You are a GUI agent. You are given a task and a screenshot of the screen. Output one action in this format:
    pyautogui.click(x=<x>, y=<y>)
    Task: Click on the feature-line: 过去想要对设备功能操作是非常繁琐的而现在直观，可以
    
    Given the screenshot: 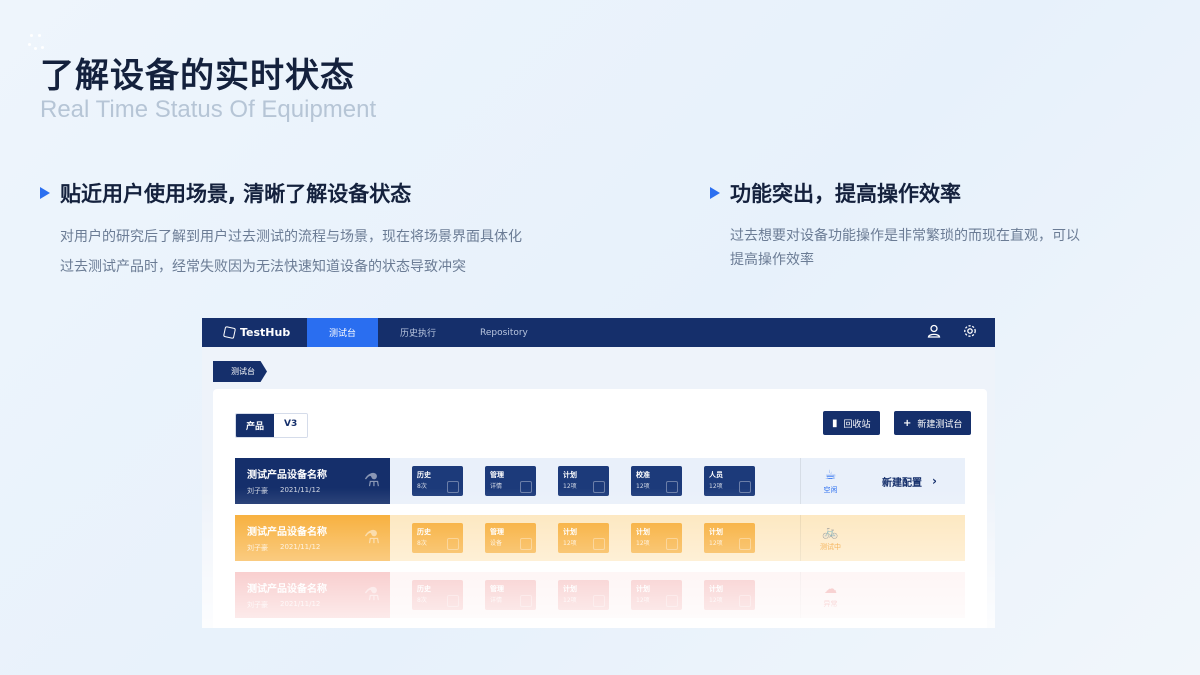 What is the action you would take?
    pyautogui.click(x=905, y=236)
    